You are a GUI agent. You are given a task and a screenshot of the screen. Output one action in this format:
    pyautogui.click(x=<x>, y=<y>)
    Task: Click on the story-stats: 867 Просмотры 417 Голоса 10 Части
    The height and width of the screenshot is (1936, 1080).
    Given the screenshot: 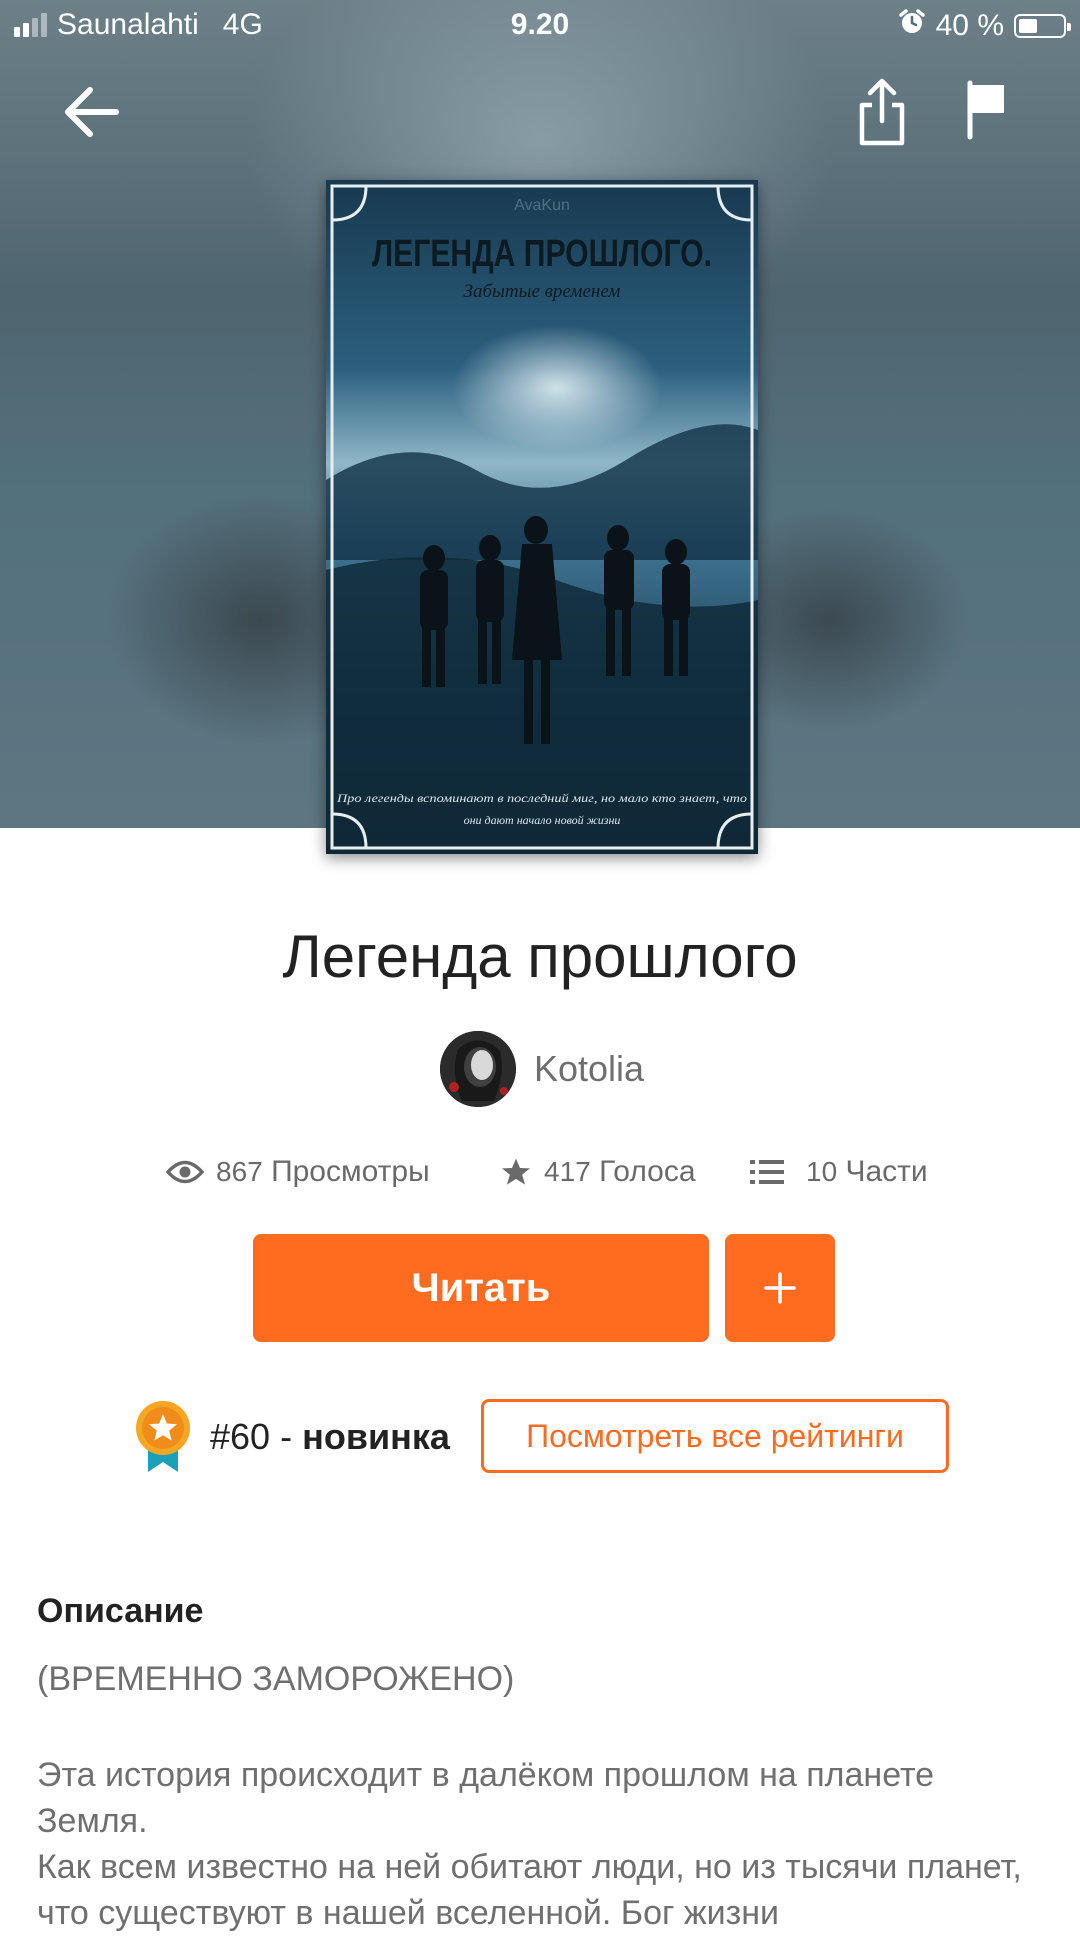 What is the action you would take?
    pyautogui.click(x=540, y=1172)
    